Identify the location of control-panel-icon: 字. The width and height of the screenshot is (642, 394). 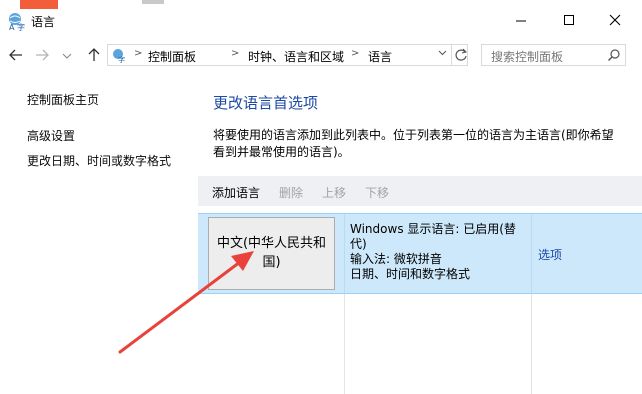
(119, 56).